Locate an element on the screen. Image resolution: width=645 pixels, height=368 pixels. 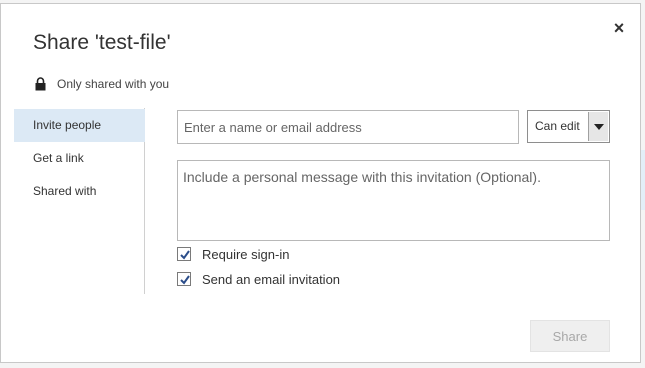
nav-invite-people: Invite people is located at coordinates (79, 125).